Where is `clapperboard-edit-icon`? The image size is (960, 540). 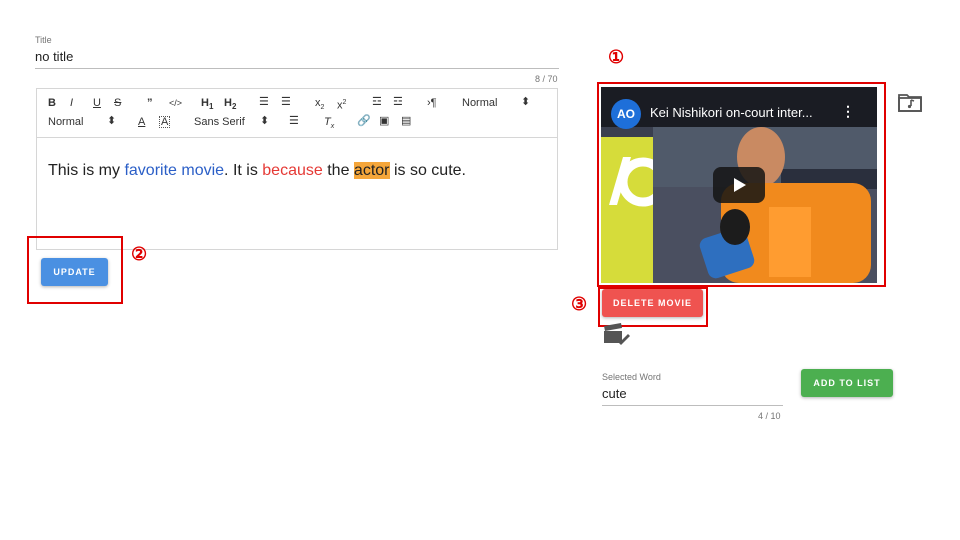
clapperboard-edit-icon is located at coordinates (617, 336).